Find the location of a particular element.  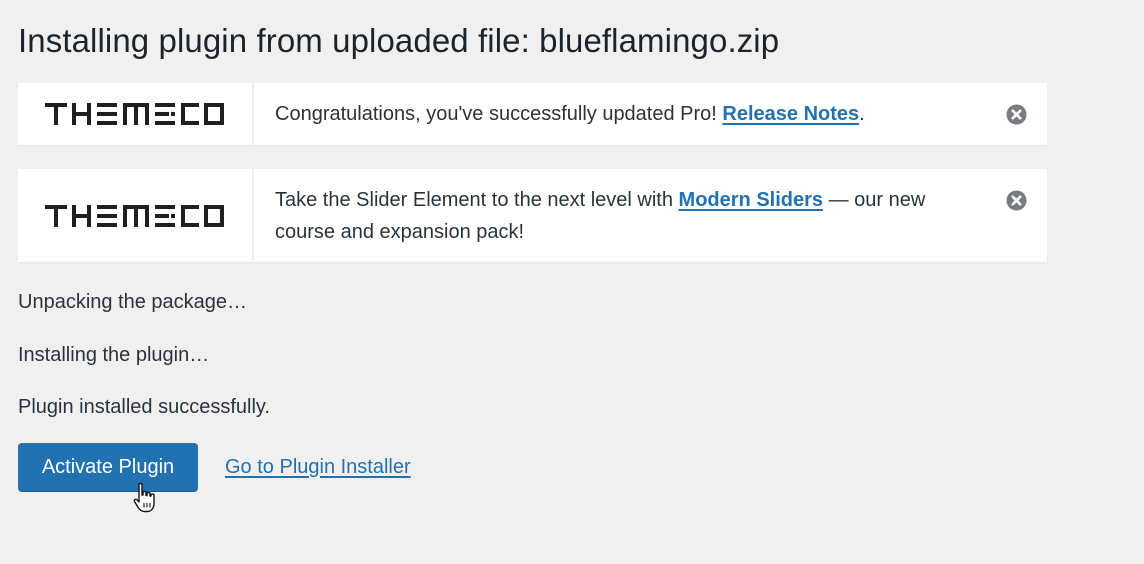

log-success: Plugin installed successfully. is located at coordinates (144, 407).